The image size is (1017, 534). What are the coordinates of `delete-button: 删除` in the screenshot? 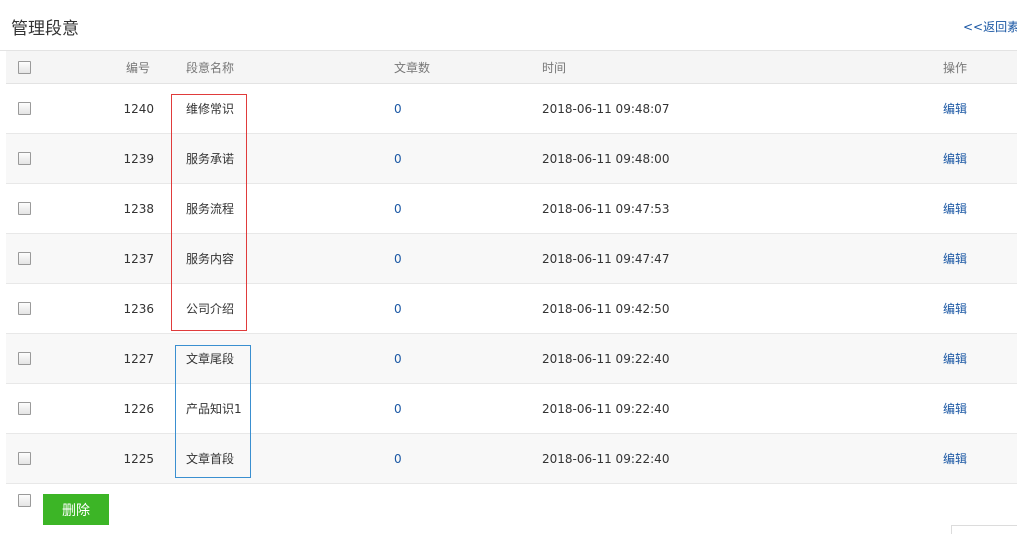 It's located at (76, 509).